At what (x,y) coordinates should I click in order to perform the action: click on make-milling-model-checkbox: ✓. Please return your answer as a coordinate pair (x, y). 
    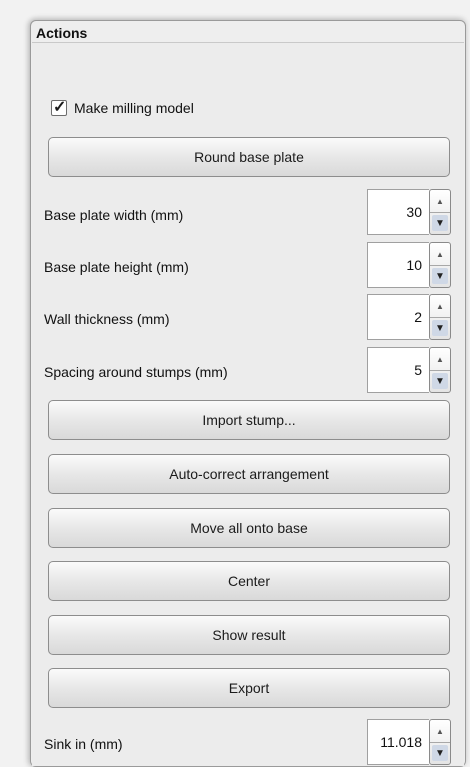
    Looking at the image, I should click on (59, 107).